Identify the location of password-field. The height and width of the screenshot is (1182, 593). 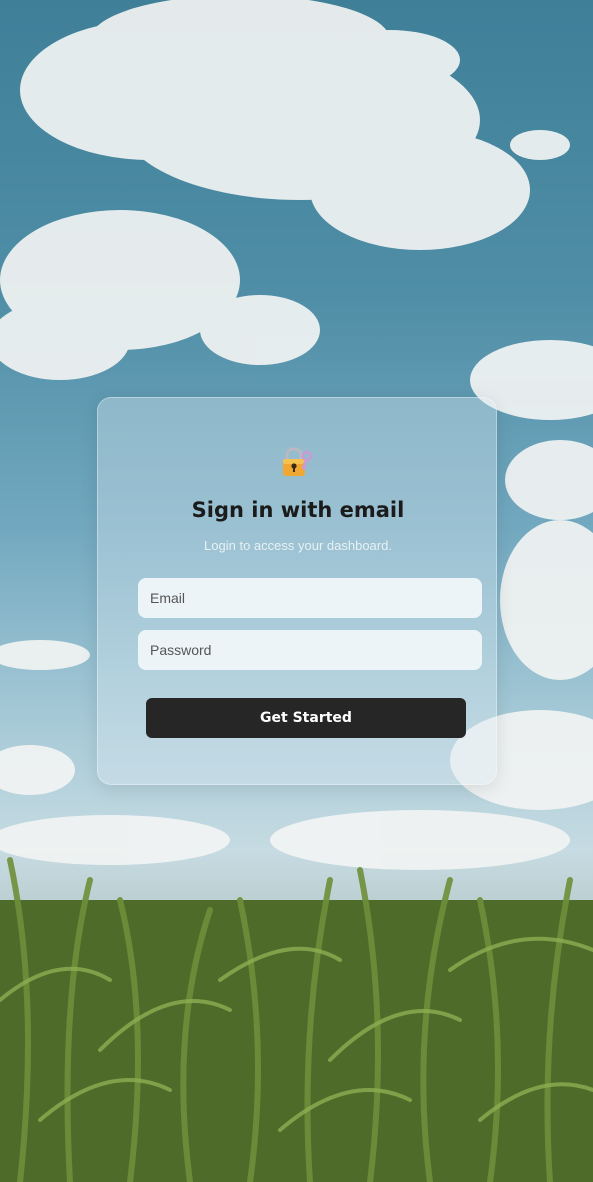
(310, 650).